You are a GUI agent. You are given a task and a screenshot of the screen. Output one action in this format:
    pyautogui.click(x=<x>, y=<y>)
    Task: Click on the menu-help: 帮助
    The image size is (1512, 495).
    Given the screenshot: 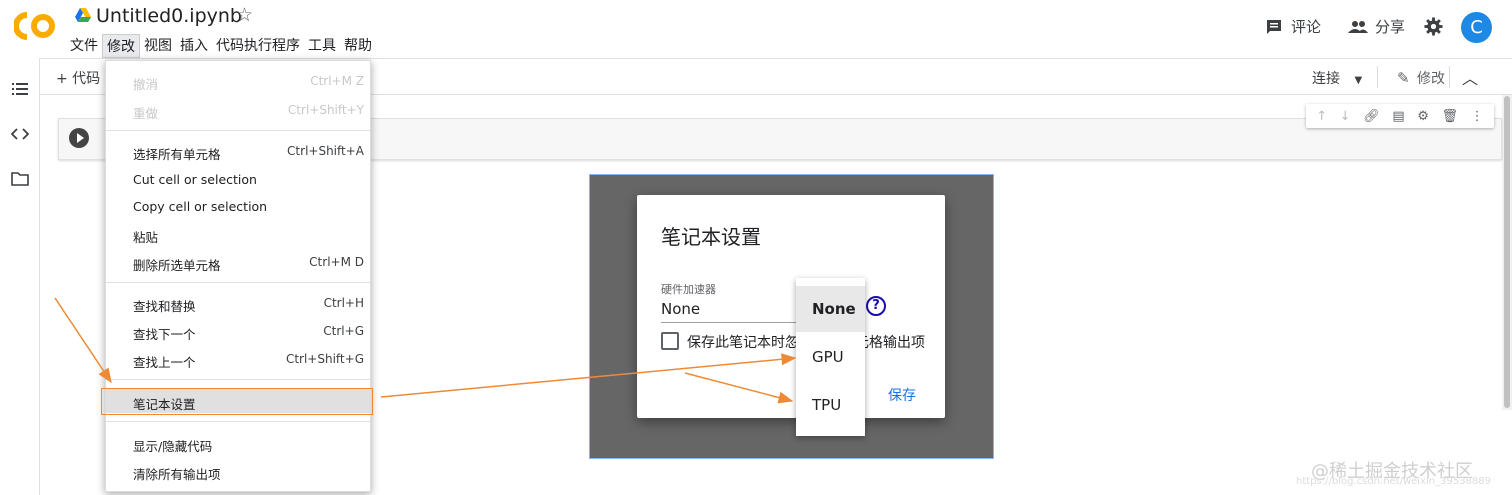 What is the action you would take?
    pyautogui.click(x=358, y=46)
    